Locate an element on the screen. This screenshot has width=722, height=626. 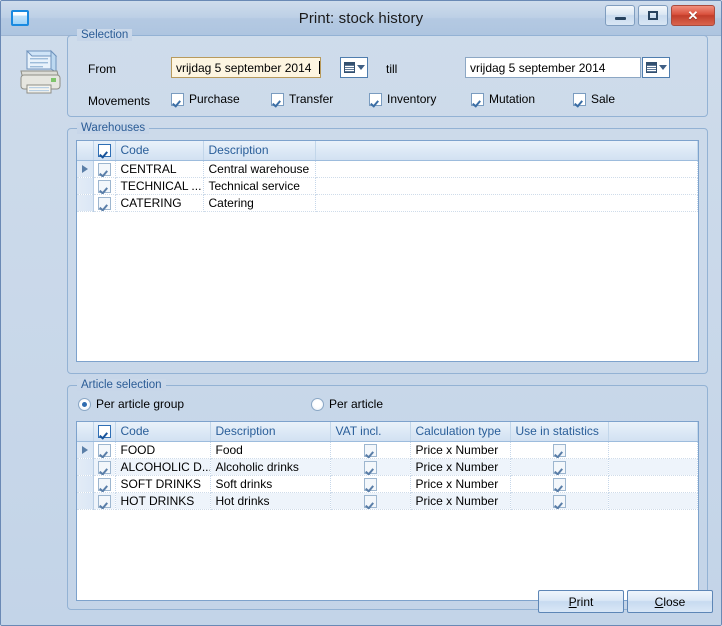
table-row: CENTRAL Central warehouse is located at coordinates (387, 169).